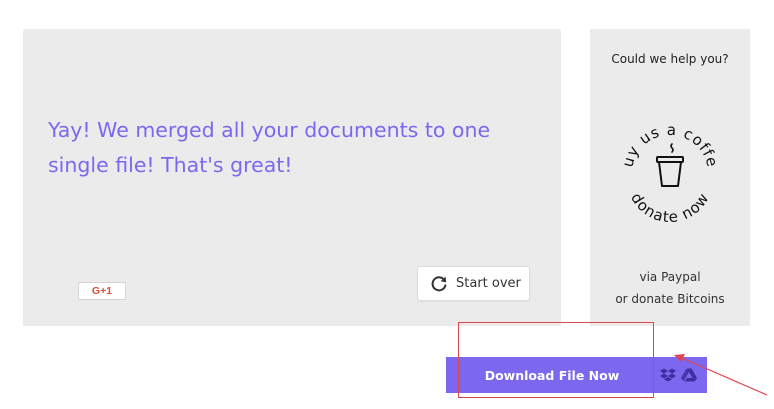 The width and height of the screenshot is (774, 409). What do you see at coordinates (670, 165) in the screenshot?
I see `coffee-cup-icon` at bounding box center [670, 165].